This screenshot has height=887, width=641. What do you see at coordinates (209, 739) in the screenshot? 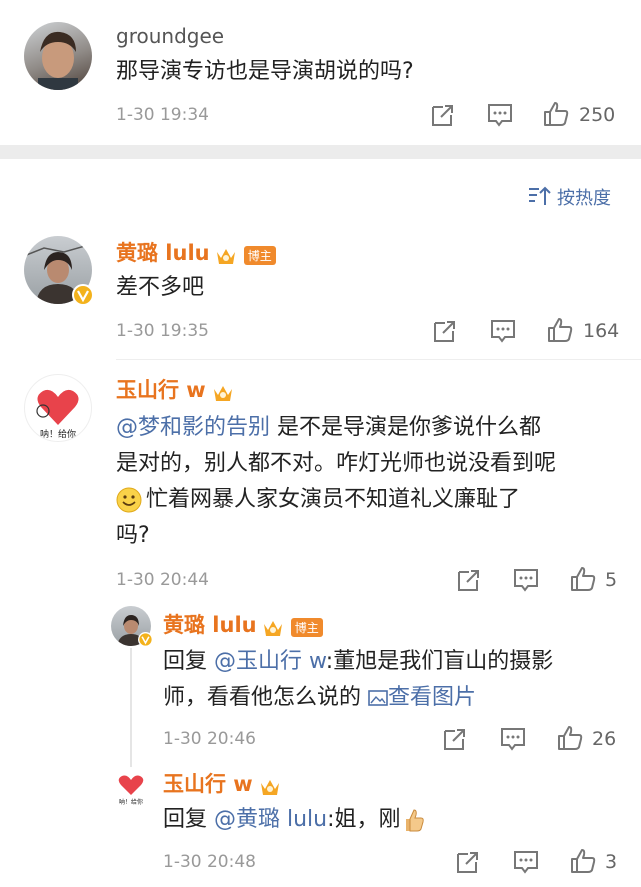
I see `reply-time: 1-30 20:46` at bounding box center [209, 739].